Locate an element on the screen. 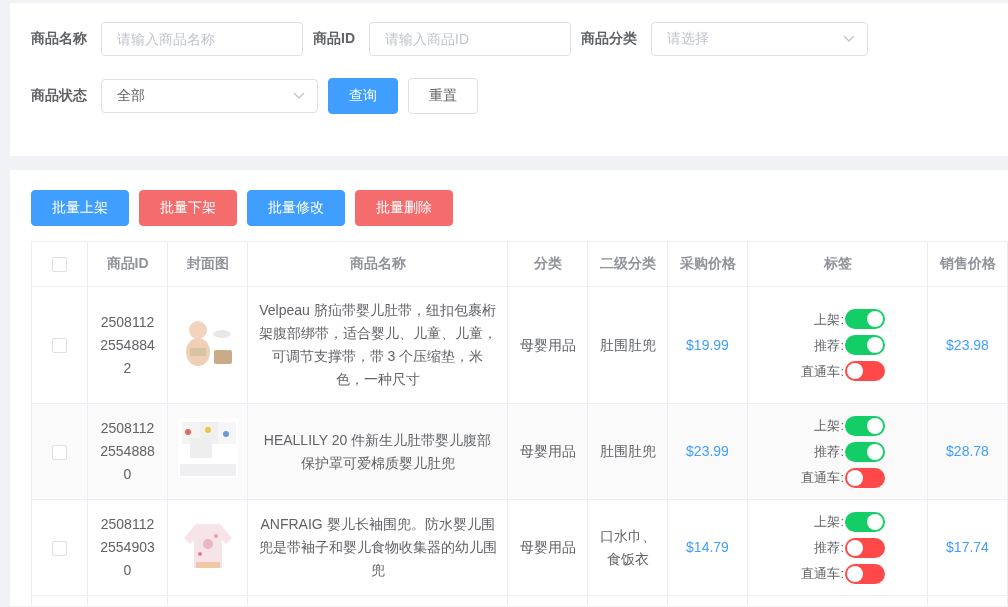 This screenshot has height=607, width=1008. table-cell: ANFRAIG 婴儿长袖围兜。防水婴儿围兜是带袖子和婴儿食物收集器的幼儿围兜 is located at coordinates (377, 547).